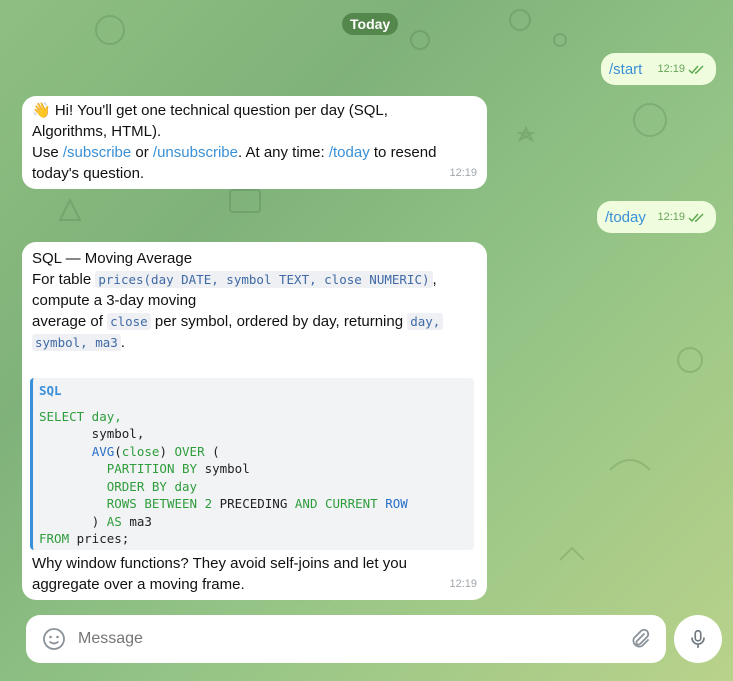 Image resolution: width=733 pixels, height=681 pixels. Describe the element at coordinates (152, 486) in the screenshot. I see `code-line: ORDER BY day` at that location.